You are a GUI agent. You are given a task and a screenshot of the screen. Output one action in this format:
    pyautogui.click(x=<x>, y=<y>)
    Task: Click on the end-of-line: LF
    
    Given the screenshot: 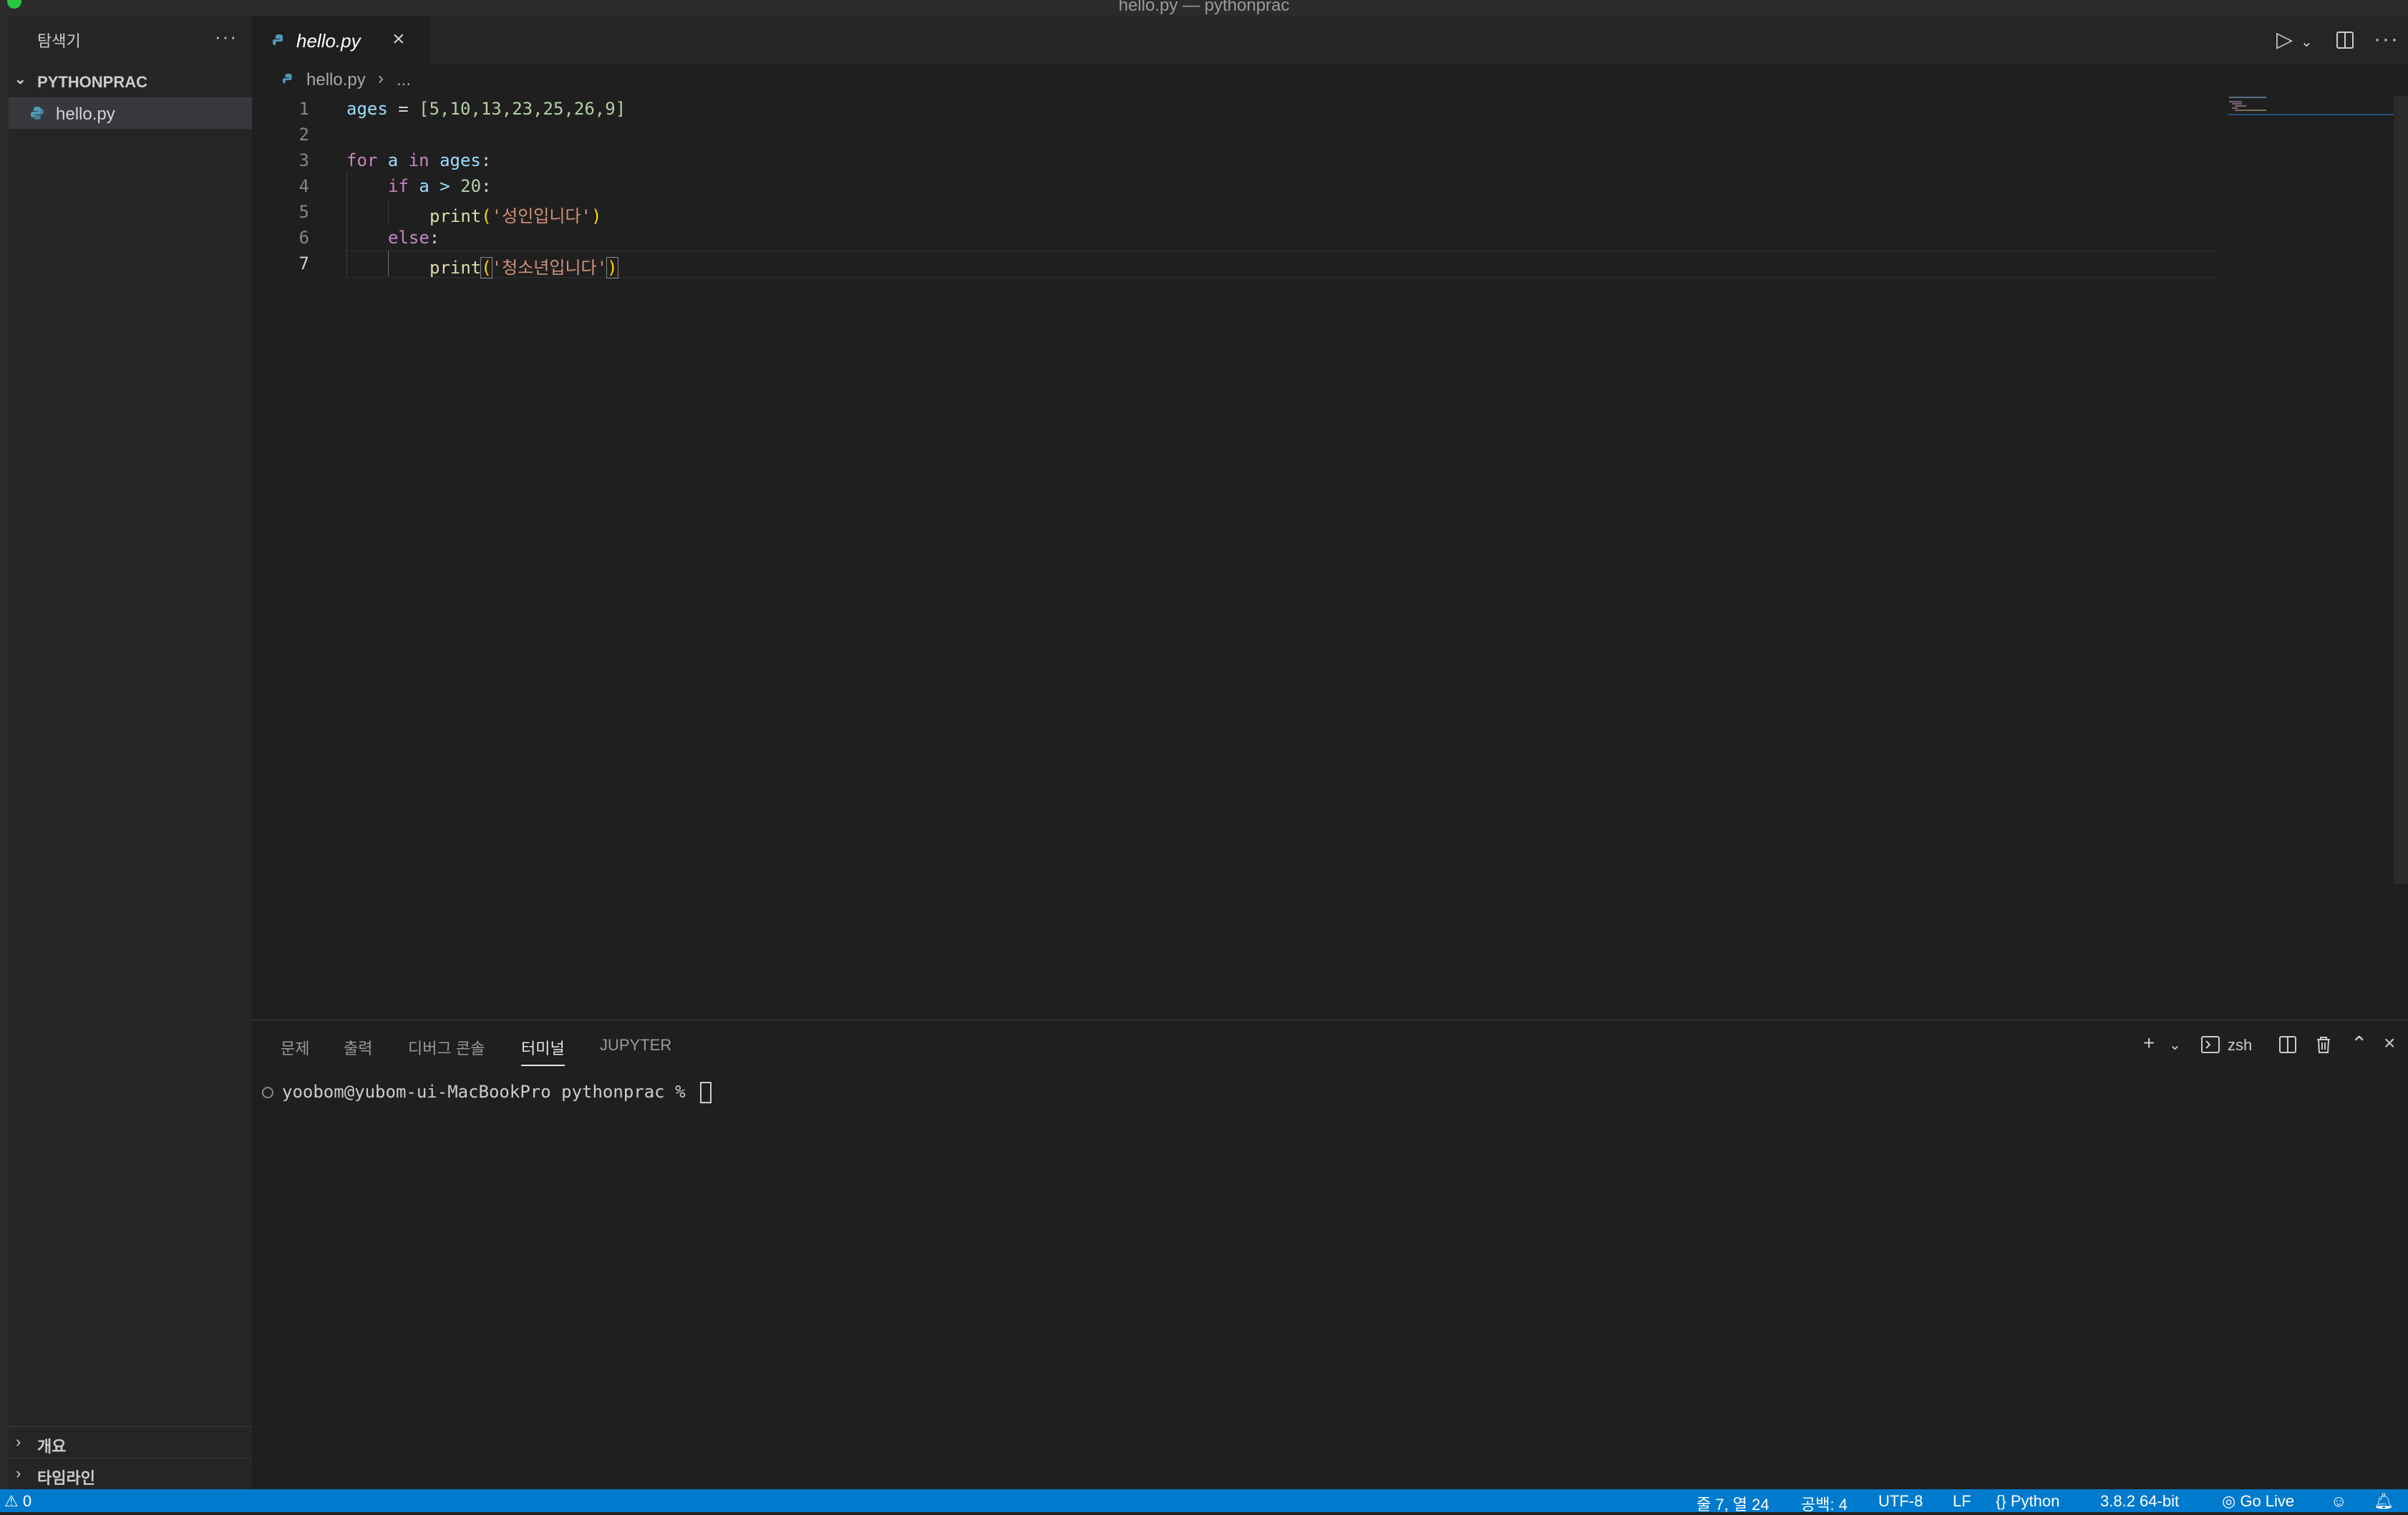 What is the action you would take?
    pyautogui.click(x=1962, y=1501)
    